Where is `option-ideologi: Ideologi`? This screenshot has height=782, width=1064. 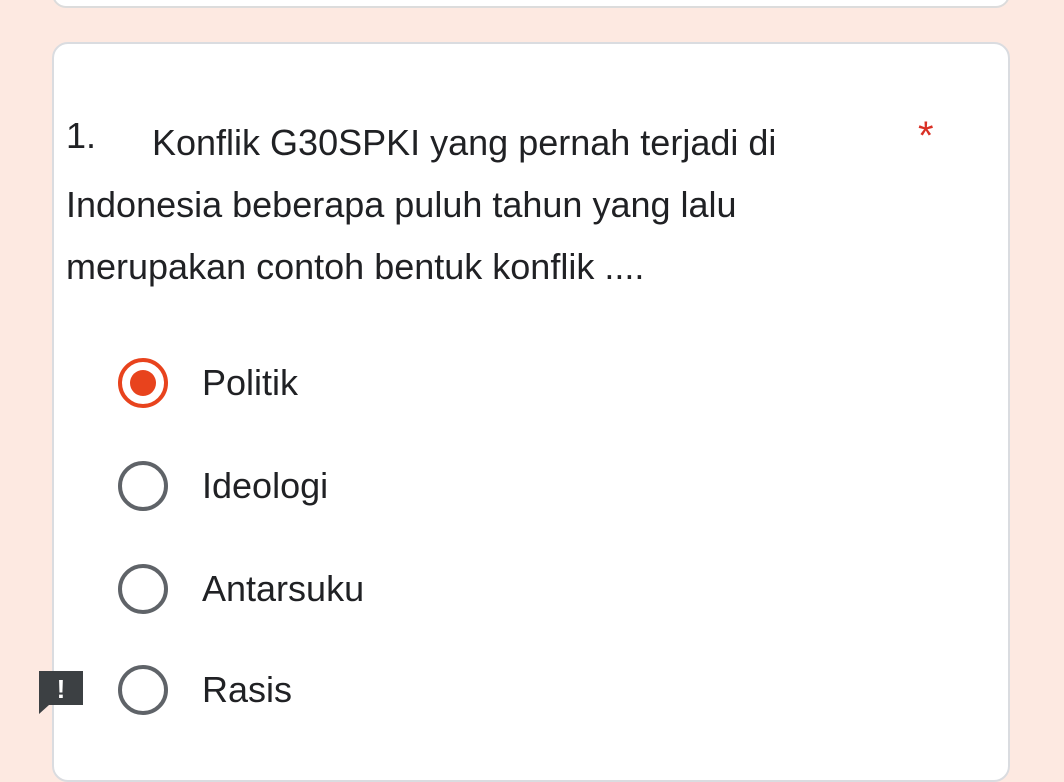
option-ideologi: Ideologi is located at coordinates (223, 486).